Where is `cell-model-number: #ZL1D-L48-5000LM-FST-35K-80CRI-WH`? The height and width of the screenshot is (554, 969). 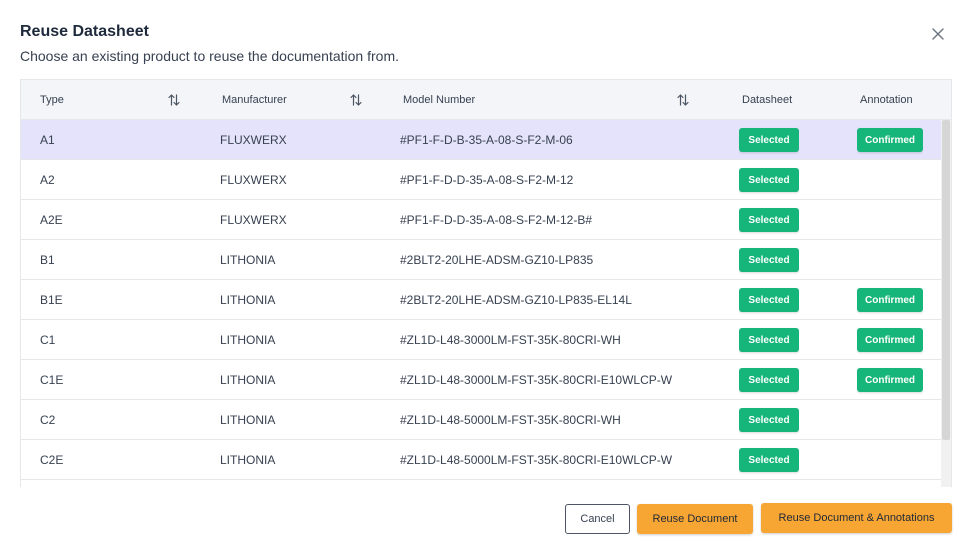
cell-model-number: #ZL1D-L48-5000LM-FST-35K-80CRI-WH is located at coordinates (510, 420).